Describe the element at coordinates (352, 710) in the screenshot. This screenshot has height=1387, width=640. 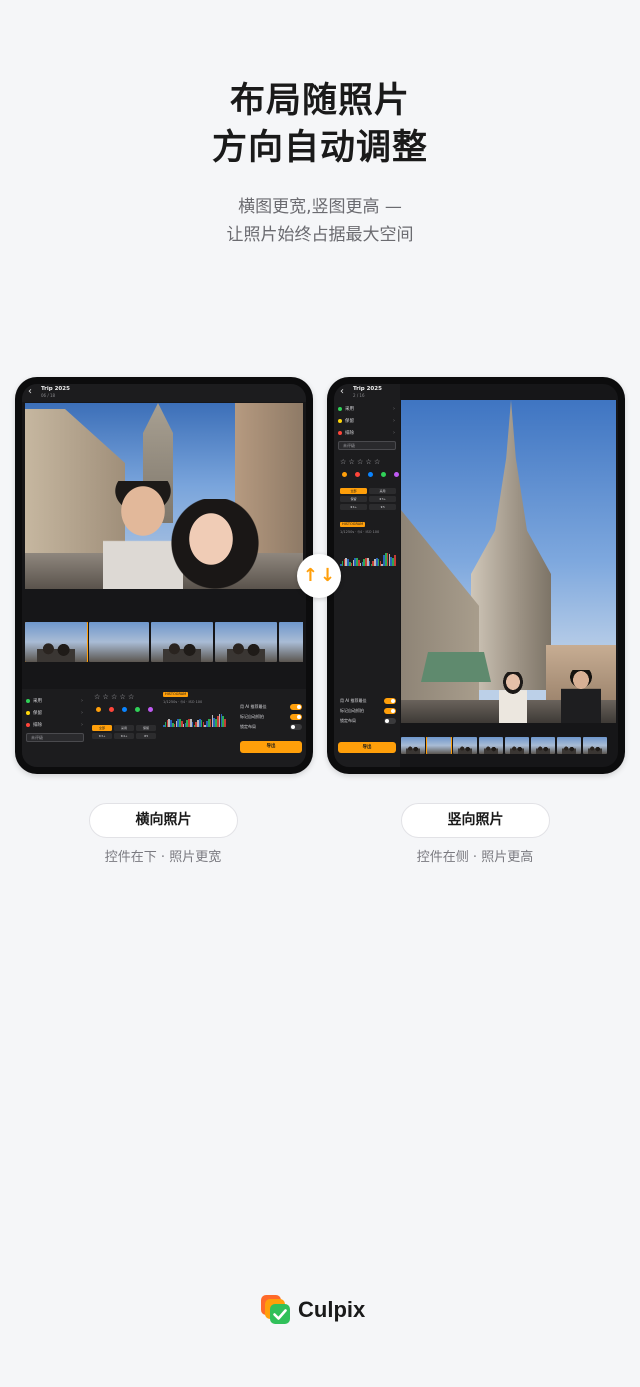
I see `toggle-label: 标记自动抓拍` at that location.